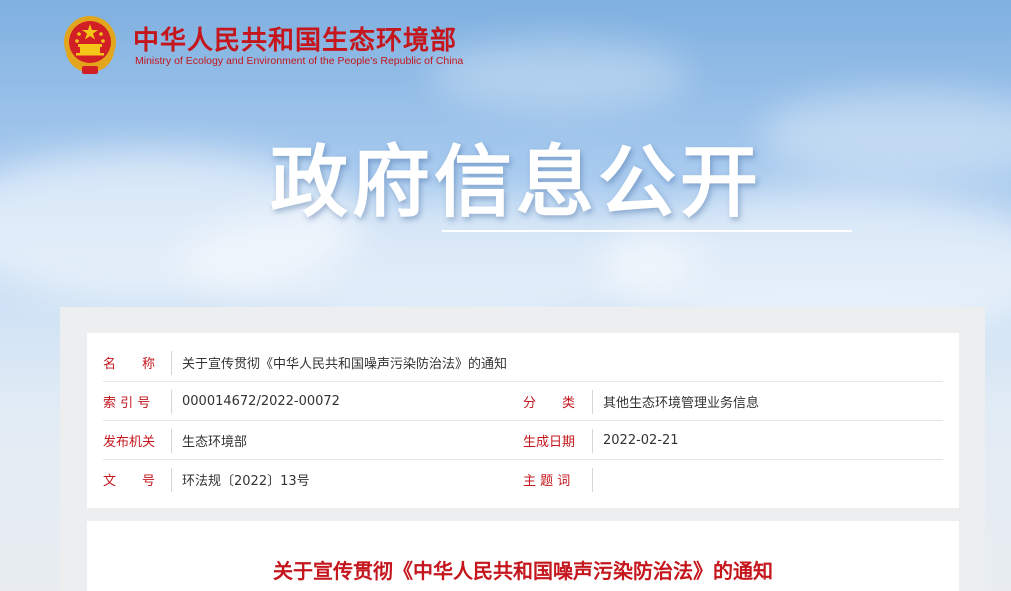 Image resolution: width=1011 pixels, height=591 pixels. Describe the element at coordinates (523, 571) in the screenshot. I see `document-title: 关于宣传贯彻《中华人民共和国噪声污染防治法》的通知` at that location.